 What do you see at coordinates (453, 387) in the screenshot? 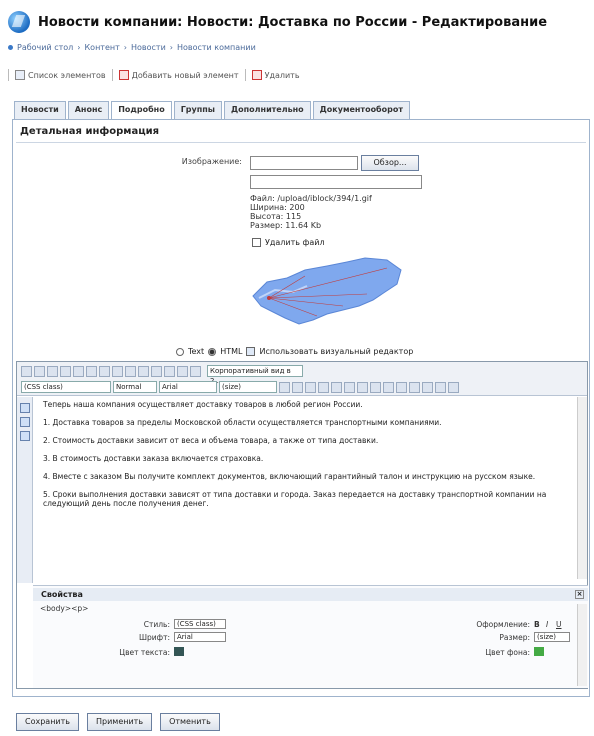
I see `bg-color-icon` at bounding box center [453, 387].